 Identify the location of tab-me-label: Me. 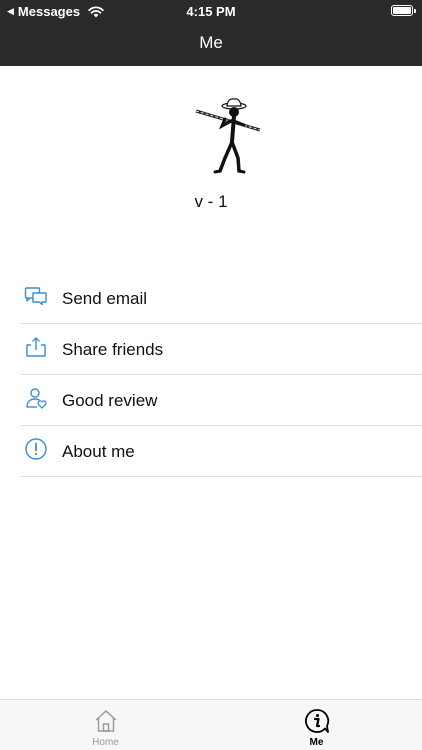
(316, 742).